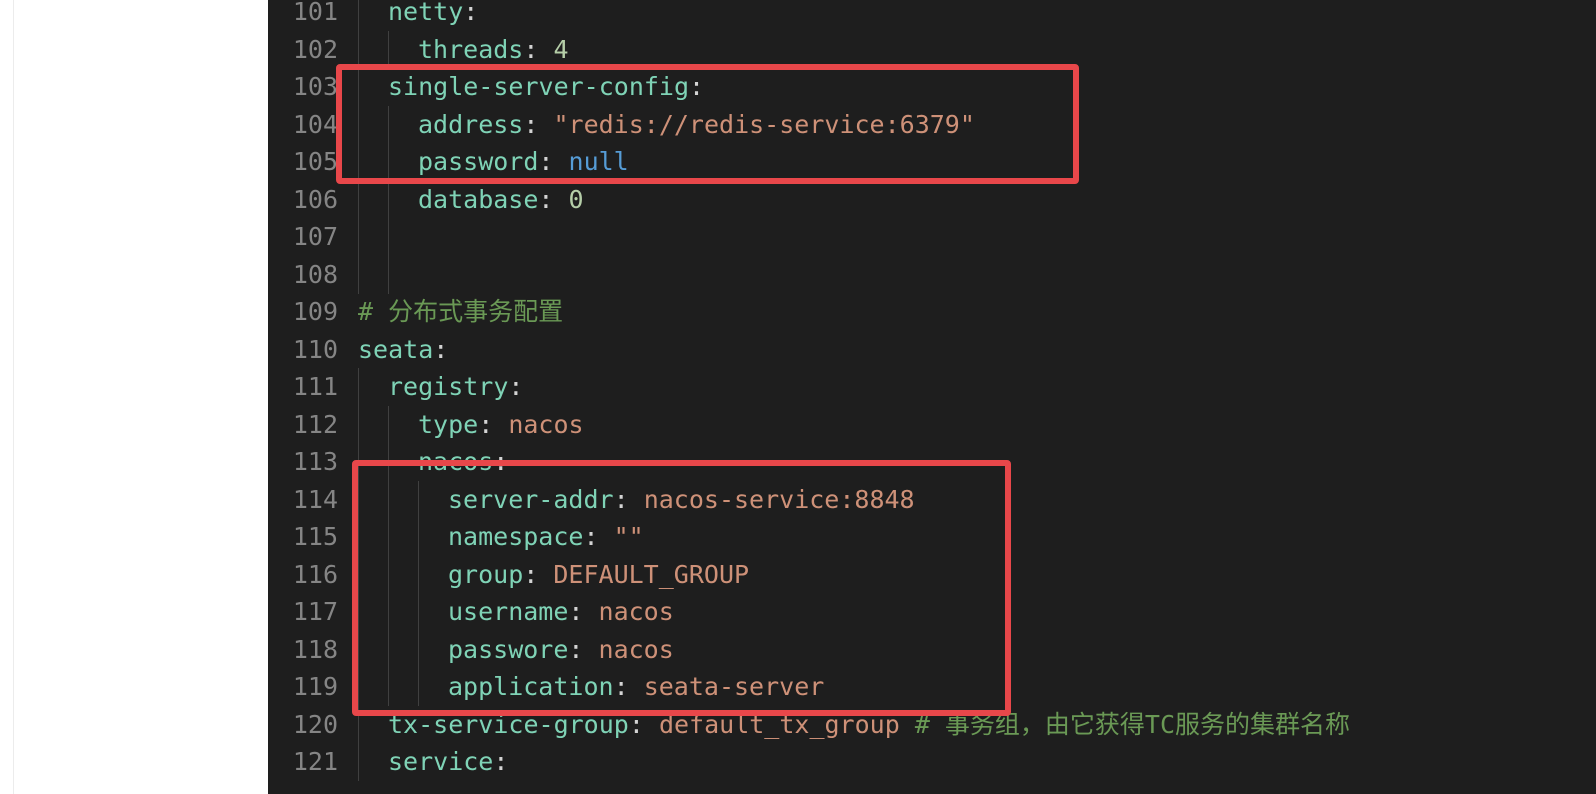 This screenshot has height=794, width=1596. I want to click on yaml-value: 0, so click(576, 199).